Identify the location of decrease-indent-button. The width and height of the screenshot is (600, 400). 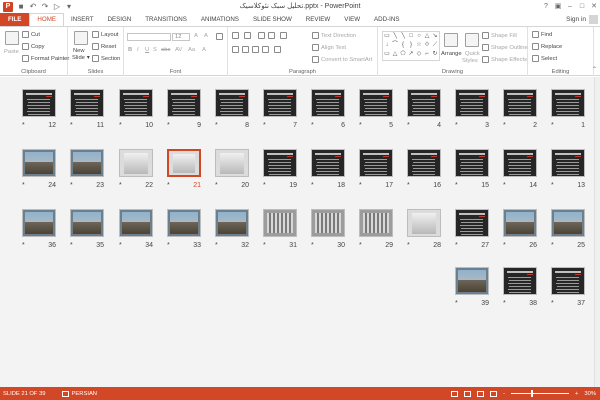
(261, 35).